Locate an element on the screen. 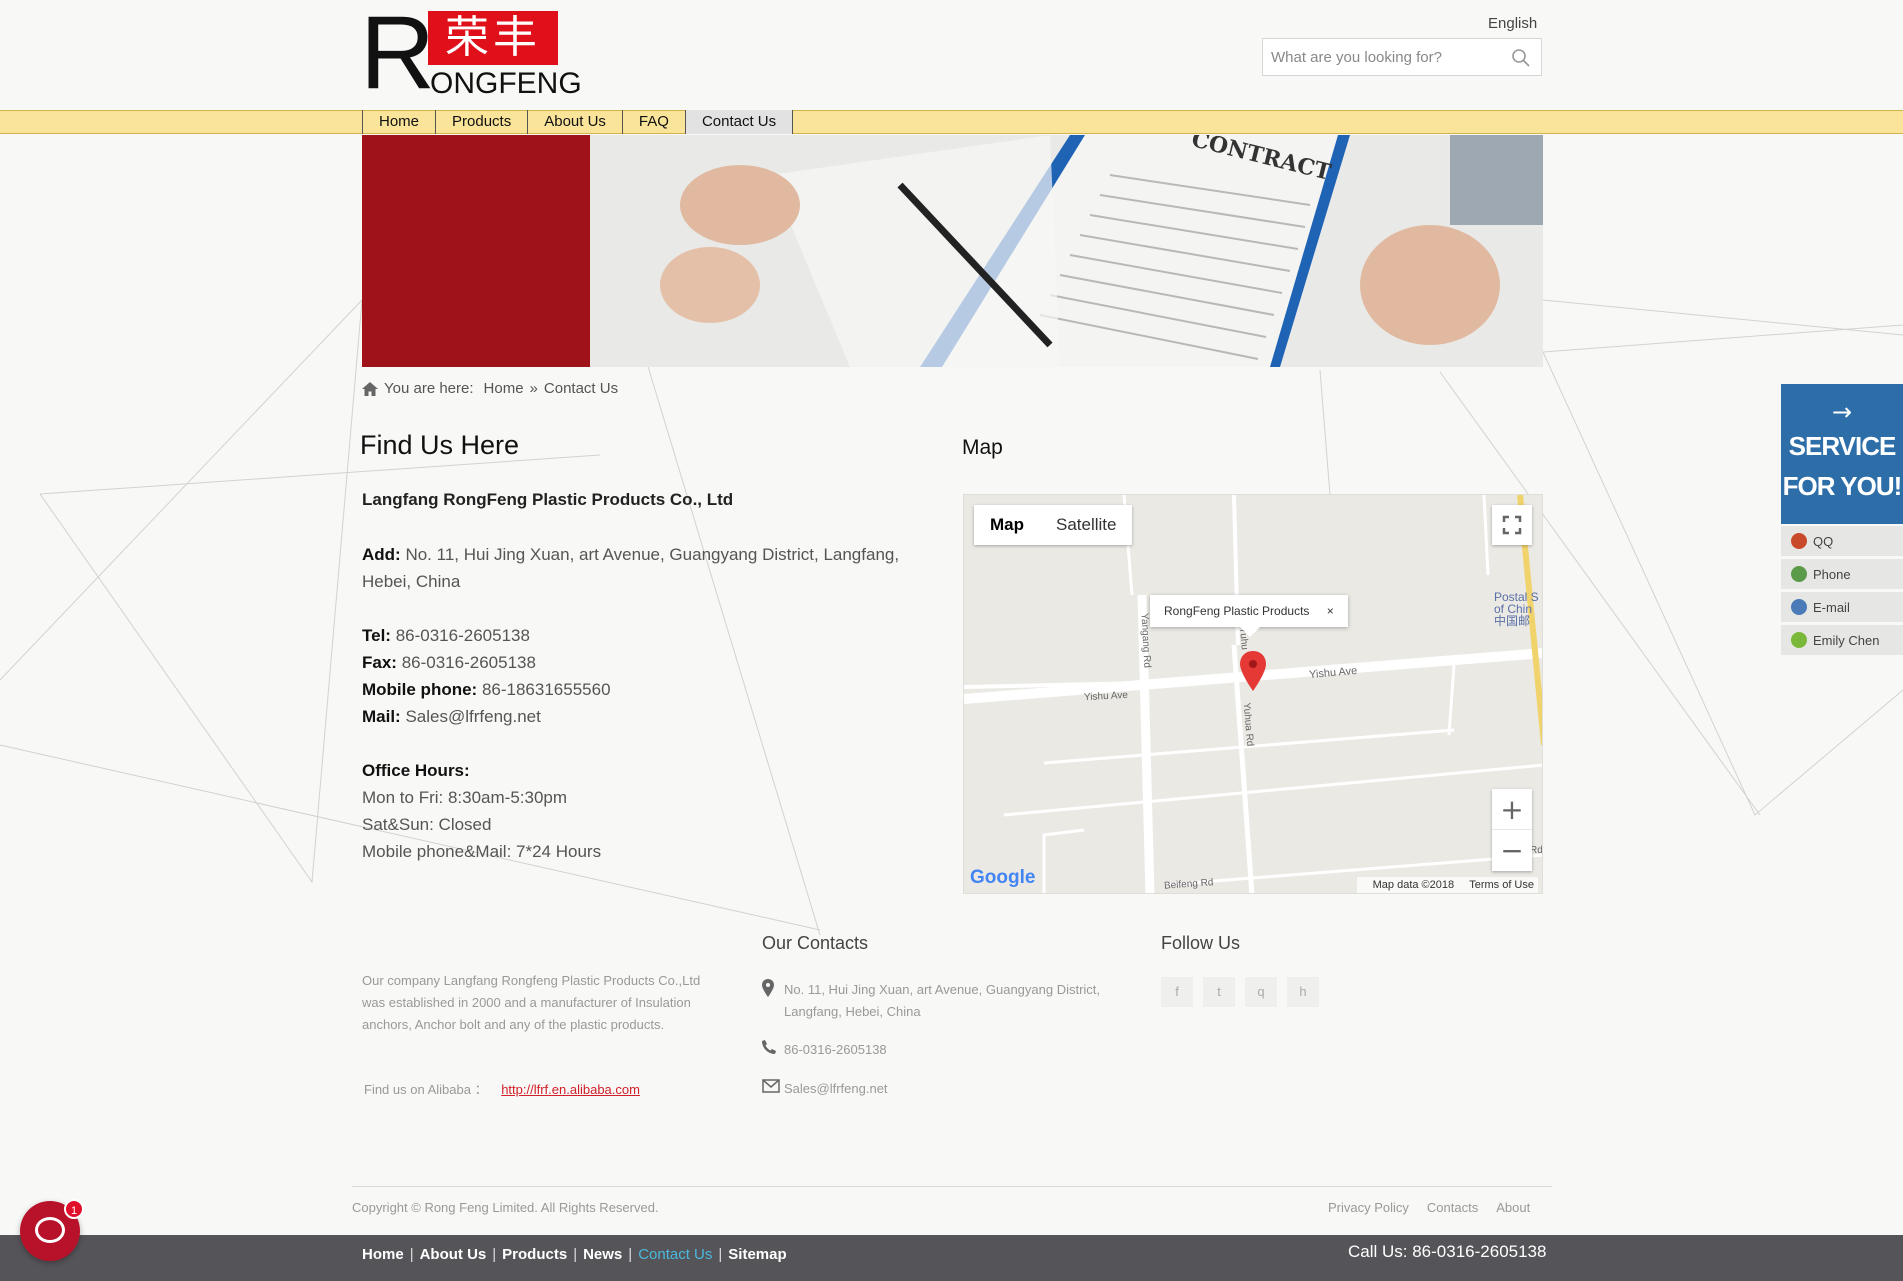  bottom-nav-contact-us: Contact Us is located at coordinates (675, 1254).